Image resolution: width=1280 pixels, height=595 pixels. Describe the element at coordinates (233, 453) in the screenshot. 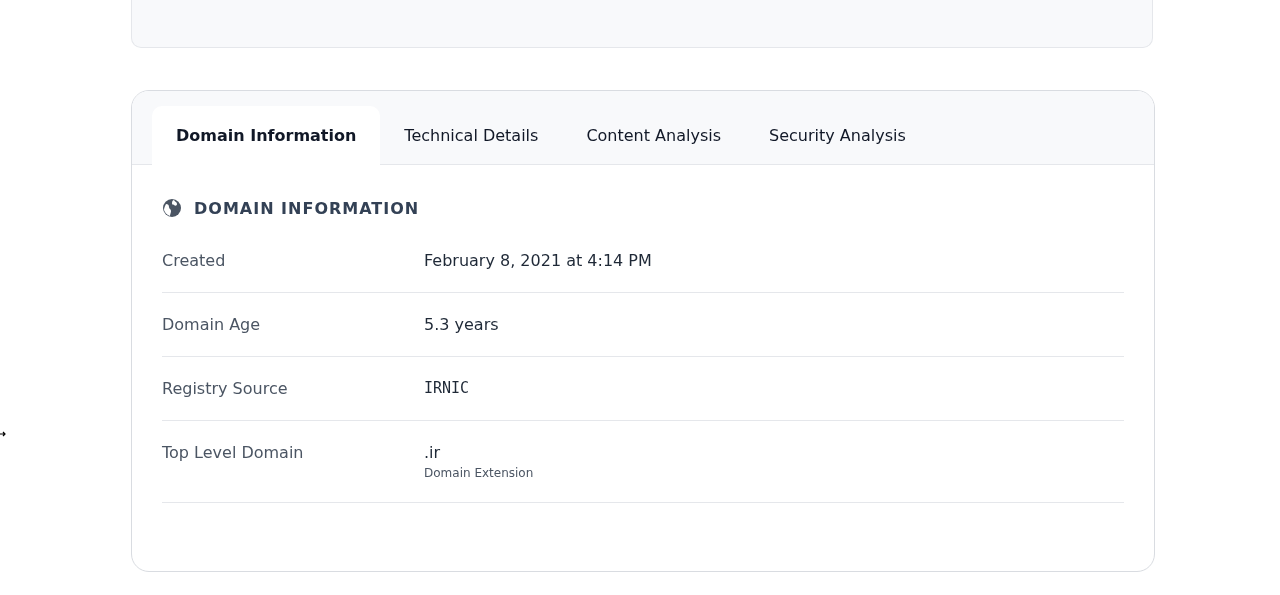

I see `field-label: Top Level Domain` at that location.